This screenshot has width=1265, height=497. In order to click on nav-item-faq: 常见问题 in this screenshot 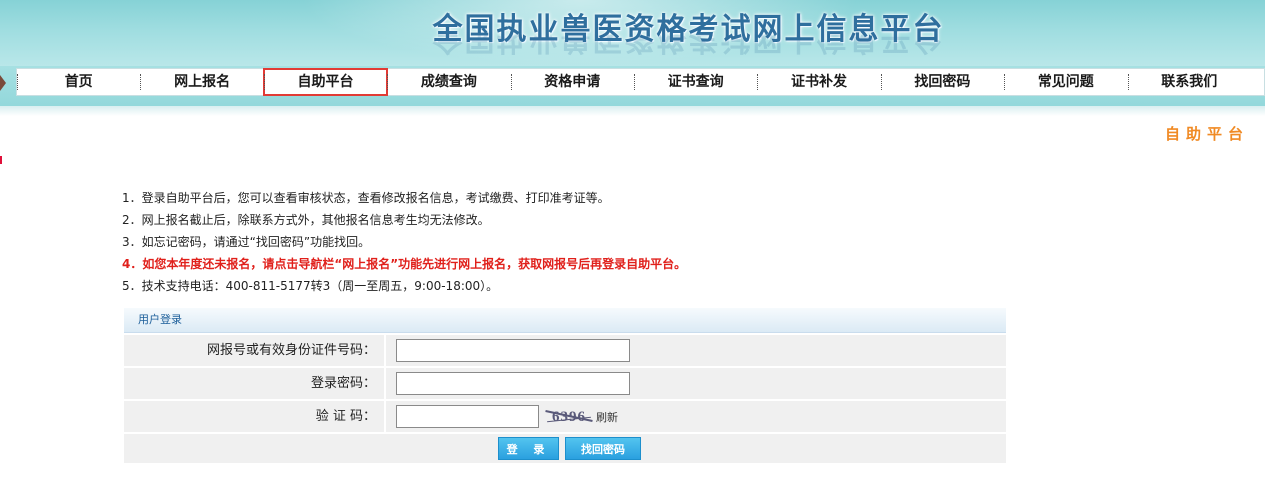, I will do `click(1065, 82)`.